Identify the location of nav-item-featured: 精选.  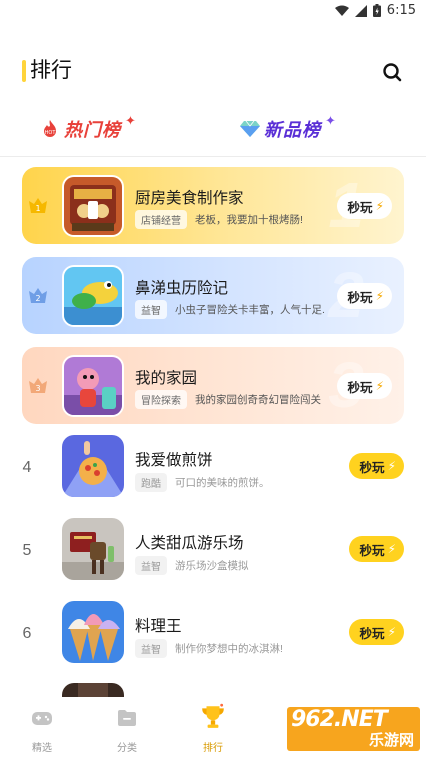
(42, 730).